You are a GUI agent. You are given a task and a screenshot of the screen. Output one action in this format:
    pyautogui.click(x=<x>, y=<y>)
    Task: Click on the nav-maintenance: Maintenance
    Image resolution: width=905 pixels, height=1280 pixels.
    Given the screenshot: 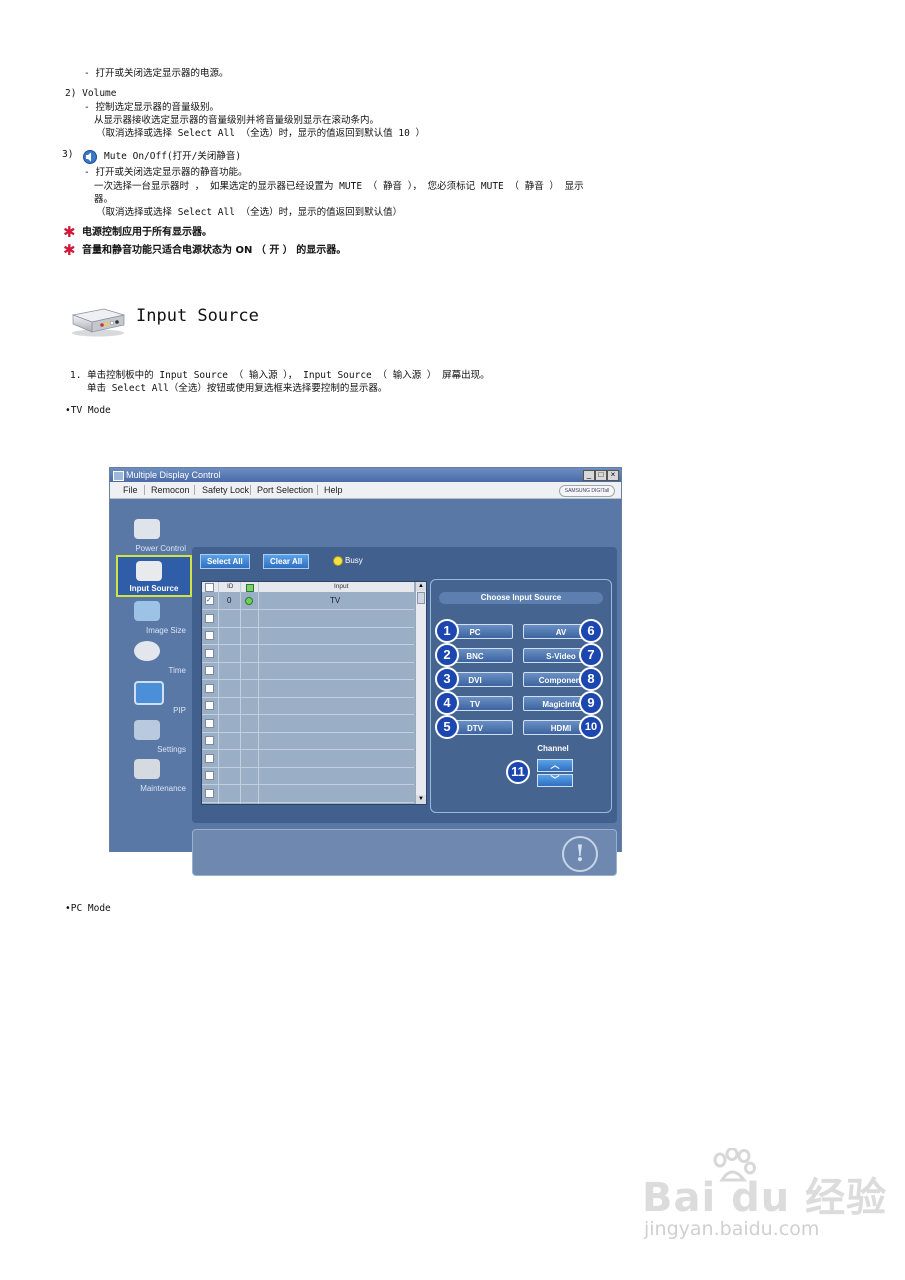 What is the action you would take?
    pyautogui.click(x=154, y=776)
    